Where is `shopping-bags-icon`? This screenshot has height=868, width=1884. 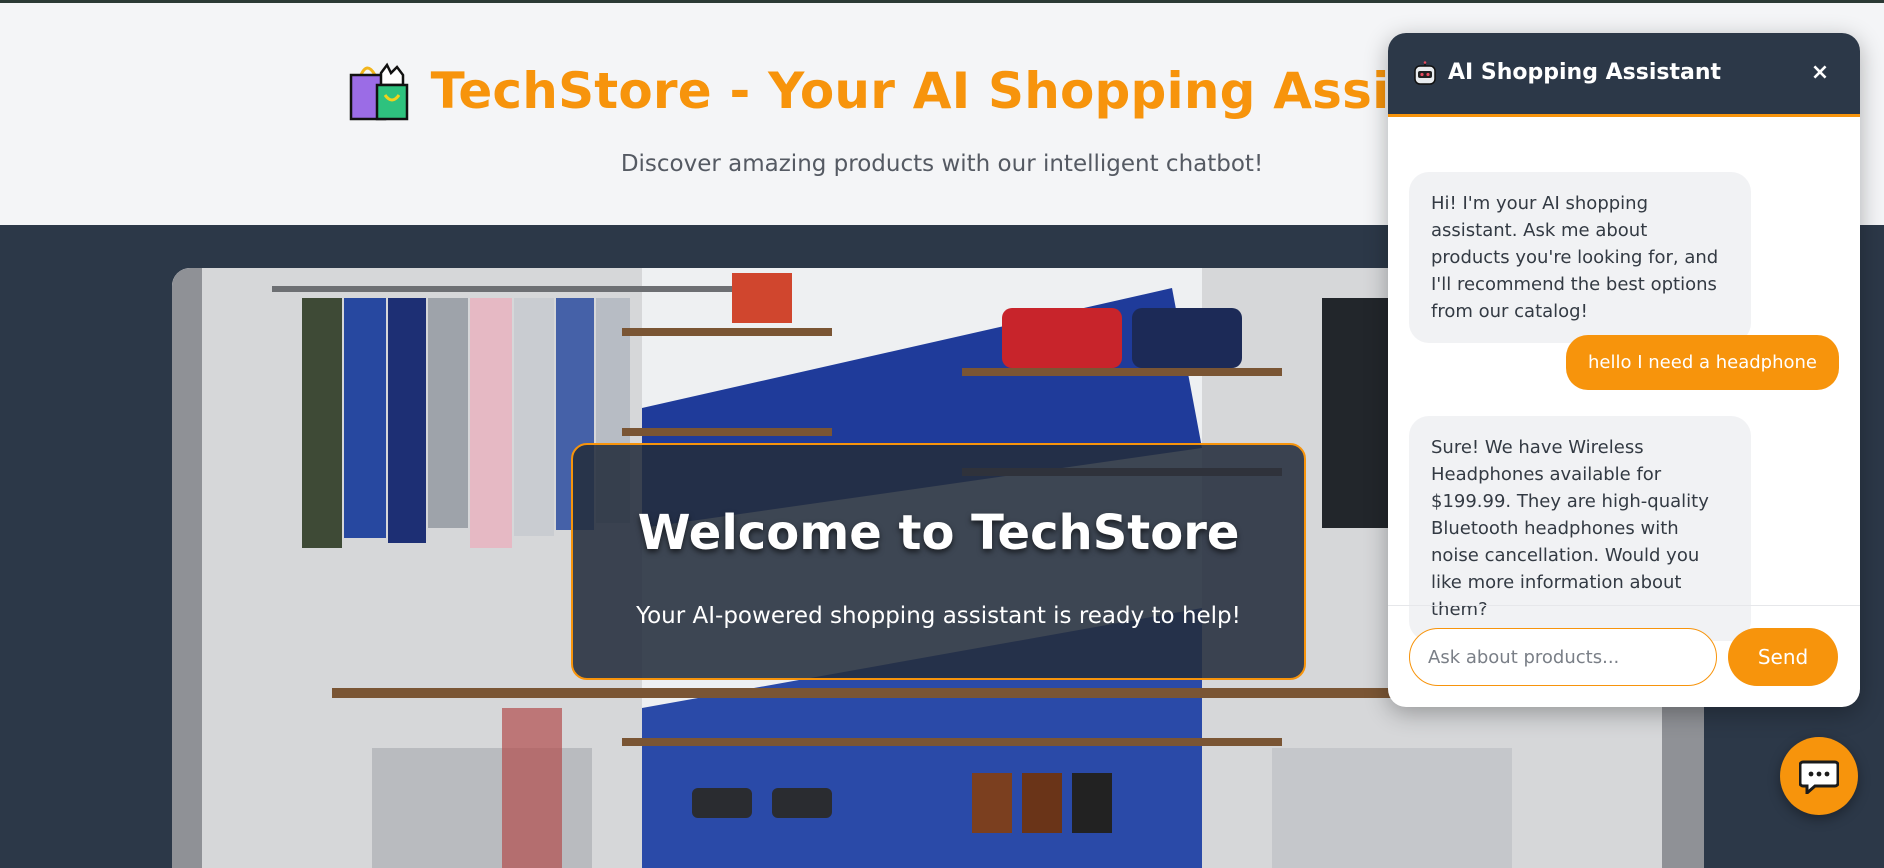 shopping-bags-icon is located at coordinates (378, 91).